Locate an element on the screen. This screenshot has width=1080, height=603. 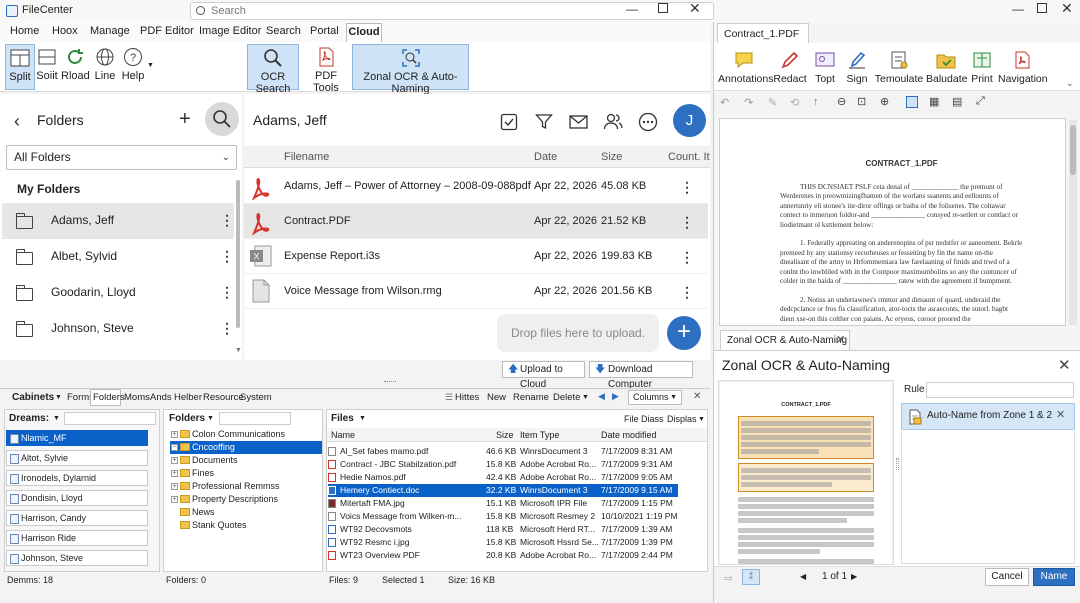
template-button: Temoulate is located at coordinates (899, 67).